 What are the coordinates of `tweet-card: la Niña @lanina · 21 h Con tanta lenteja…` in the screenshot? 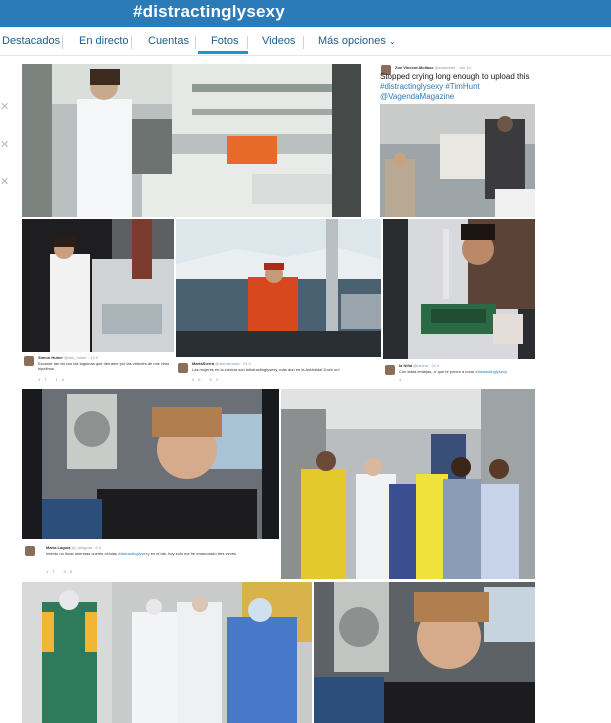 It's located at (459, 371).